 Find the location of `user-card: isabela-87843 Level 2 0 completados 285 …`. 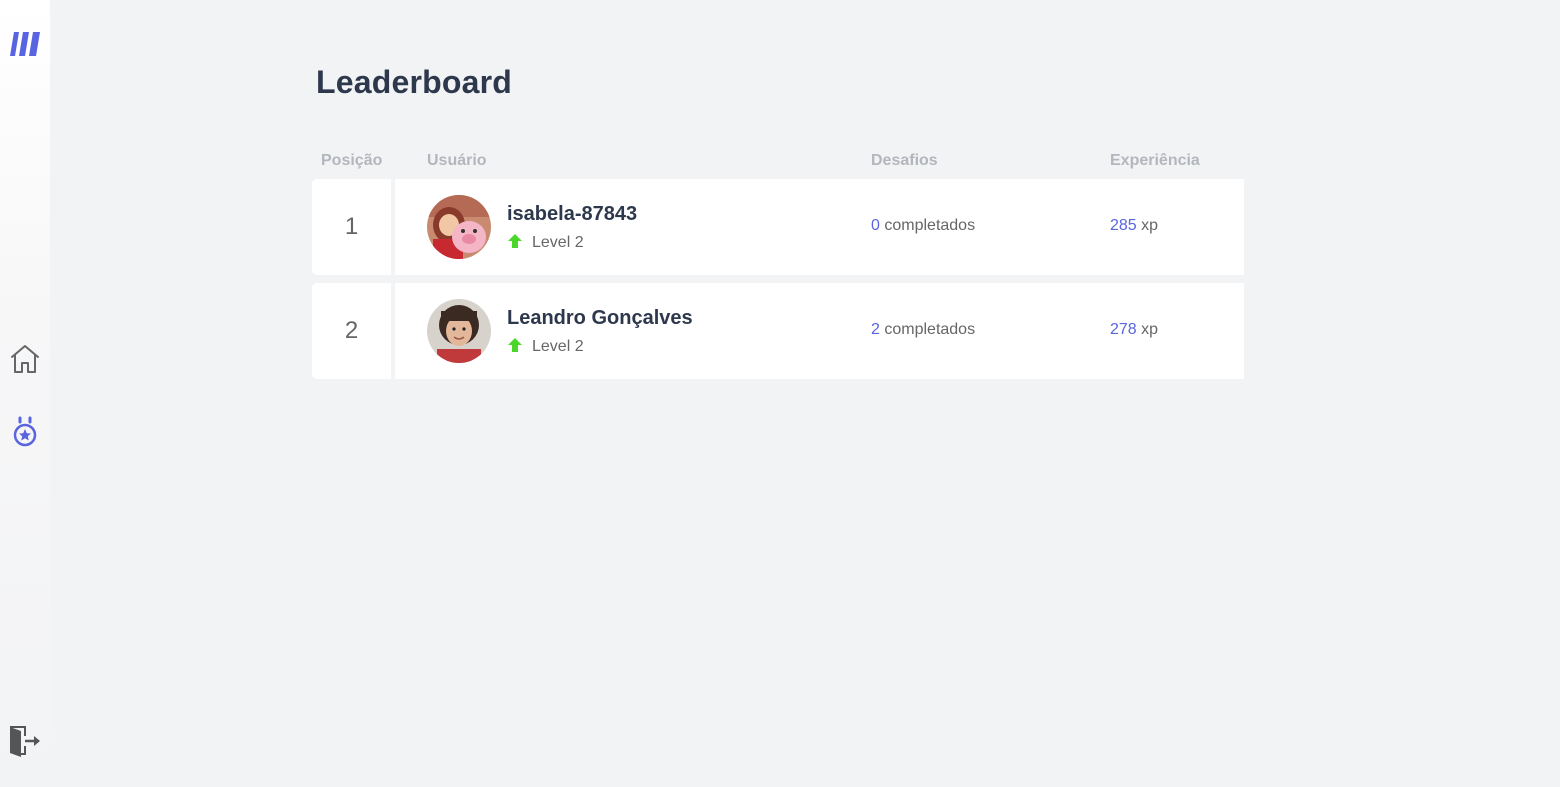

user-card: isabela-87843 Level 2 0 completados 285 … is located at coordinates (819, 227).